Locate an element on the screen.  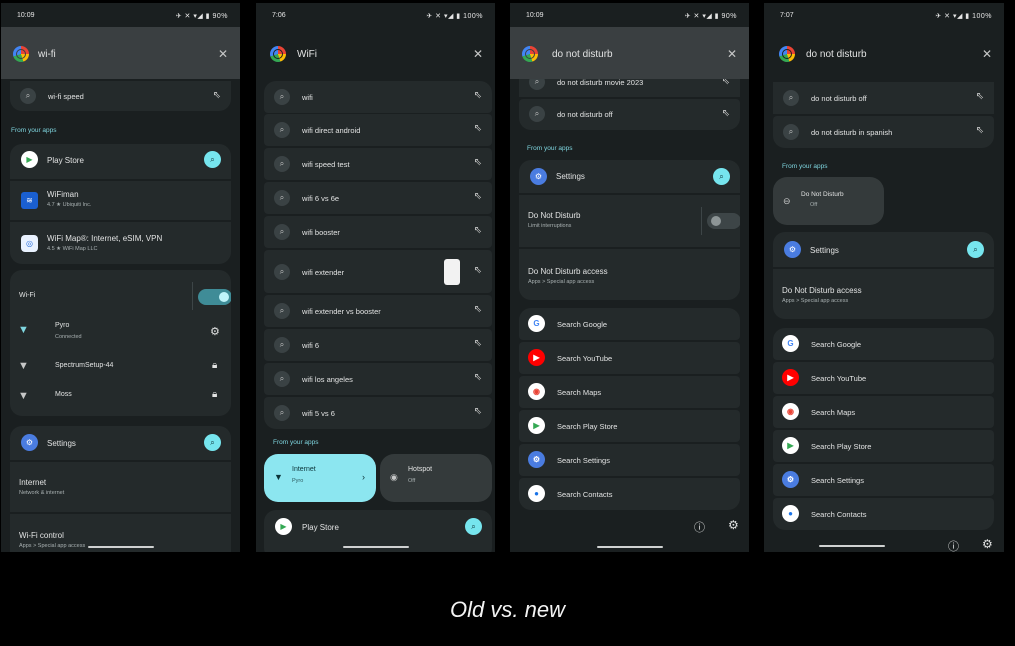
search-bar: WiFi ✕ is located at coordinates (375, 53).